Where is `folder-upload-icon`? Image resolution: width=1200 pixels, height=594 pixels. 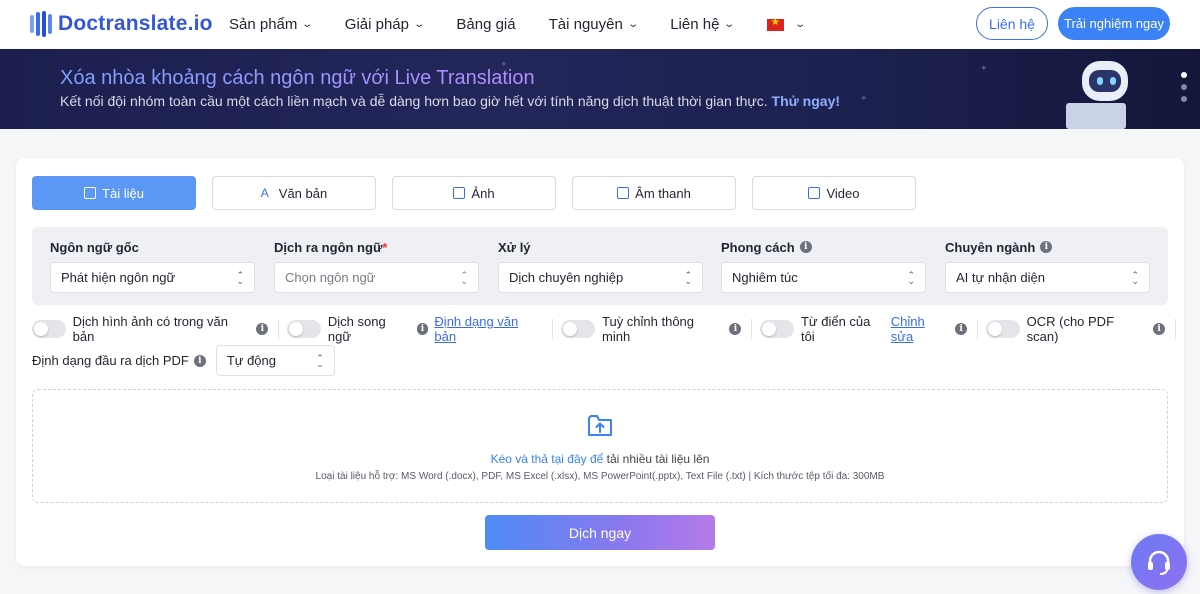
folder-upload-icon is located at coordinates (600, 425).